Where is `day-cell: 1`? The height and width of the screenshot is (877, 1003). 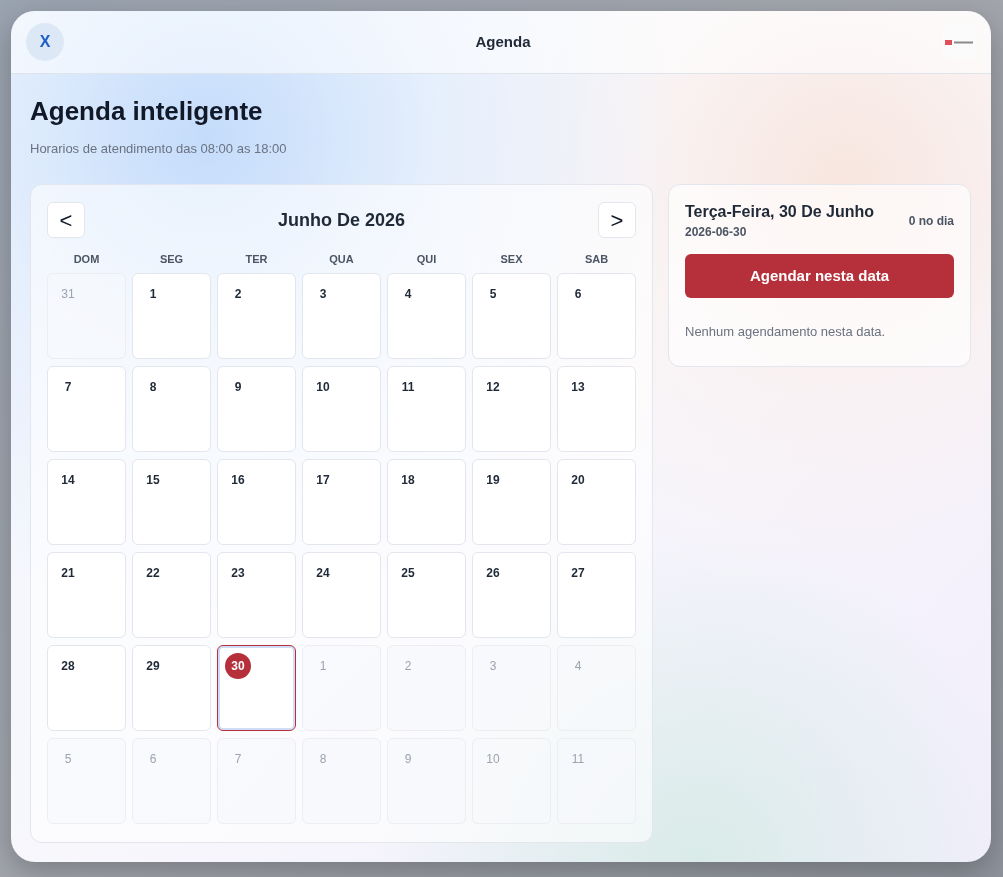
day-cell: 1 is located at coordinates (171, 316).